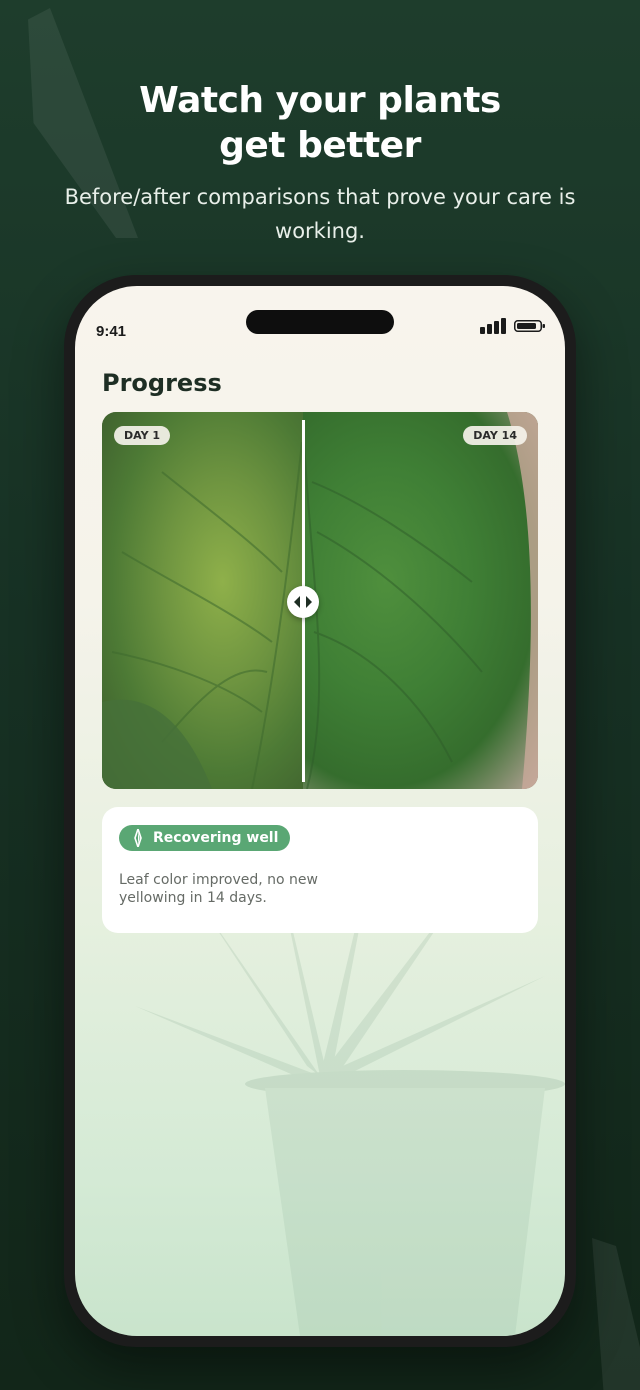 The width and height of the screenshot is (640, 1390). I want to click on signal-bars-icon, so click(493, 326).